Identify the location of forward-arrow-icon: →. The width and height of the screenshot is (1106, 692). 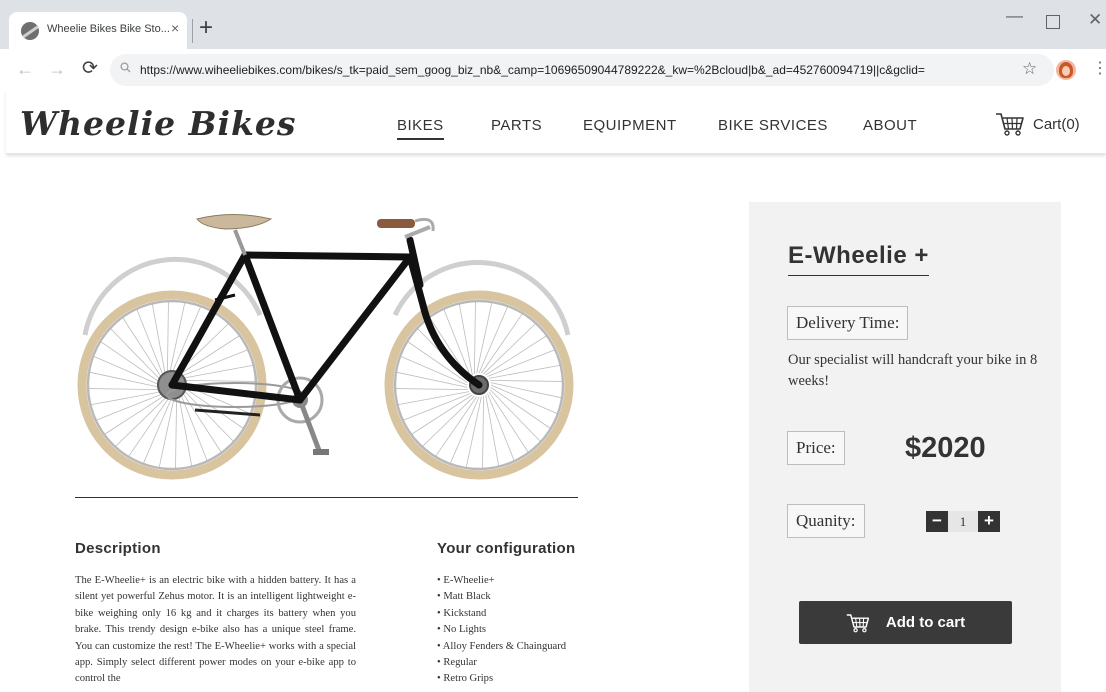
(57, 69).